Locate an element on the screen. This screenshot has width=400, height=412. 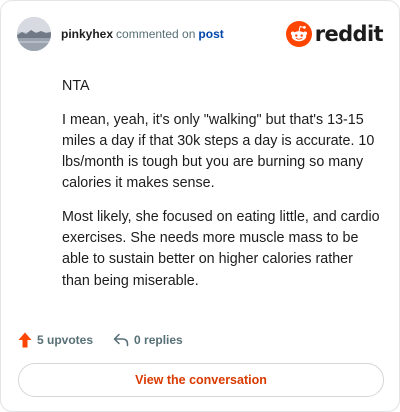
comment-actions: 5 upvotes 0 replies is located at coordinates (100, 340).